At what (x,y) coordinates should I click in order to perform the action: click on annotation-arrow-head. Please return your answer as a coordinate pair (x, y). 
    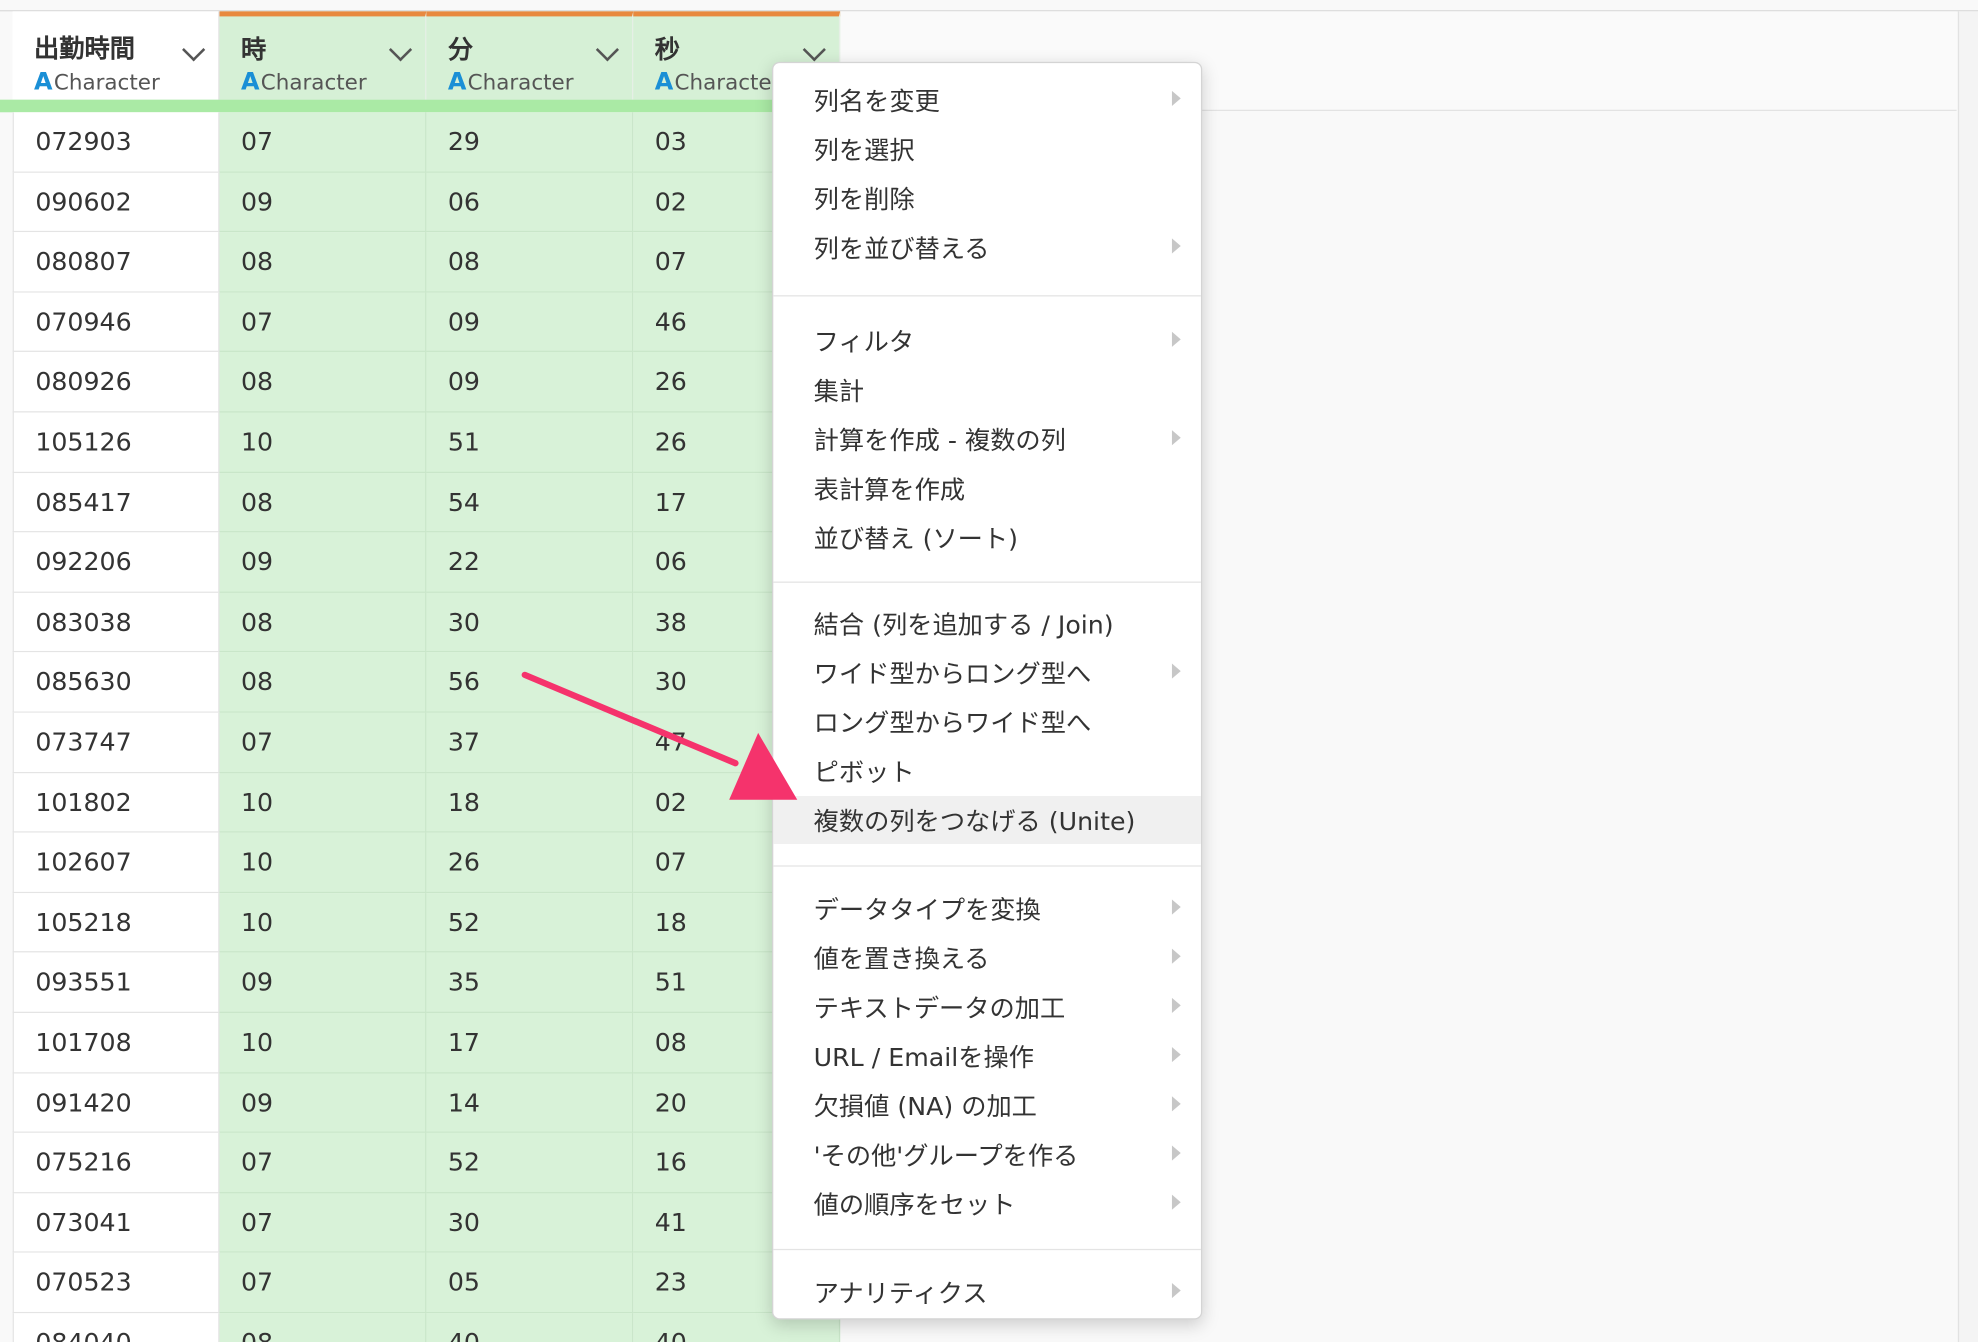
    Looking at the image, I should click on (763, 766).